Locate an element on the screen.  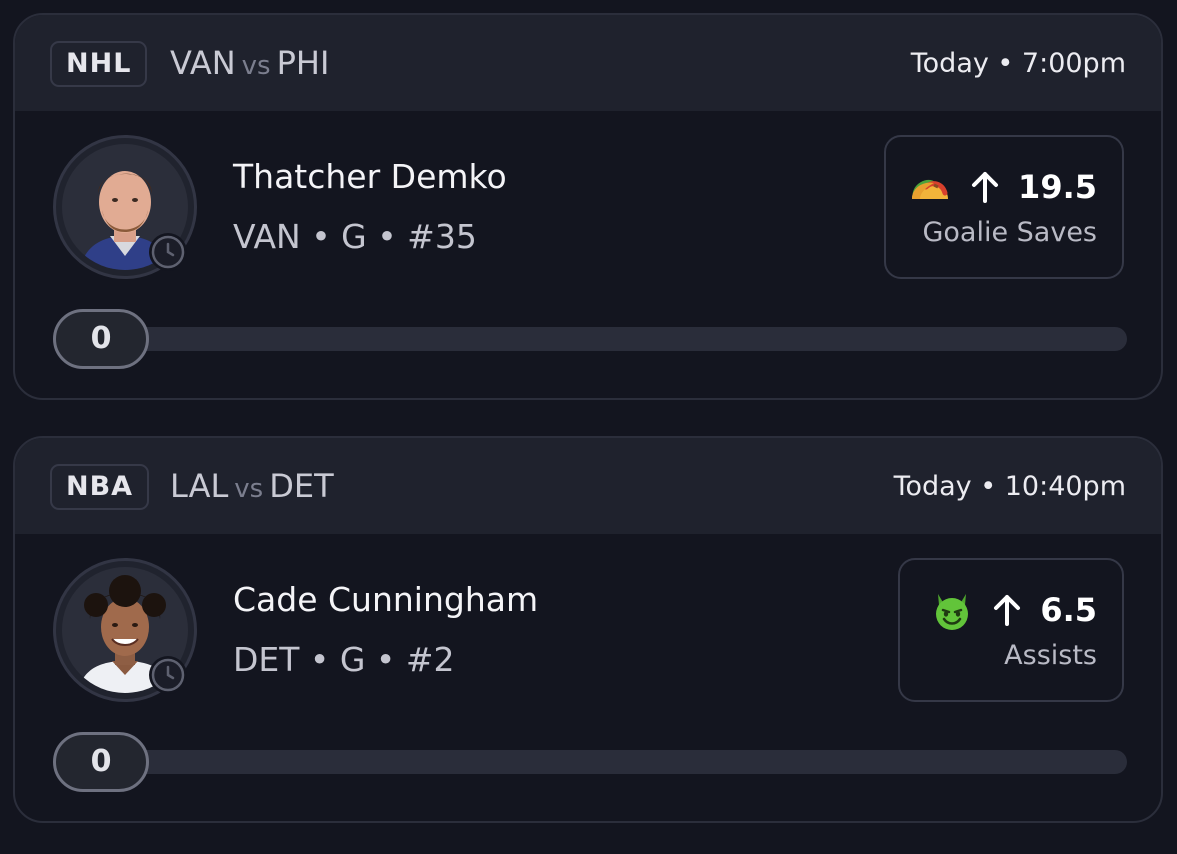
prop-stat-label: Goalie Saves is located at coordinates (1009, 232).